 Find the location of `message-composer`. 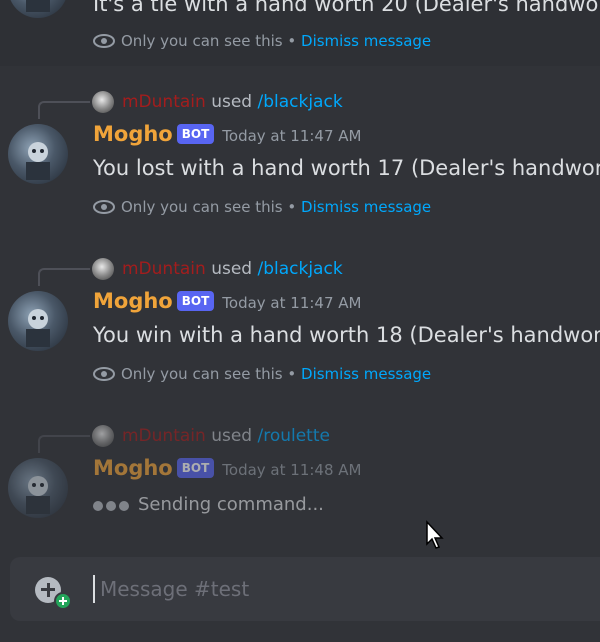

message-composer is located at coordinates (305, 589).